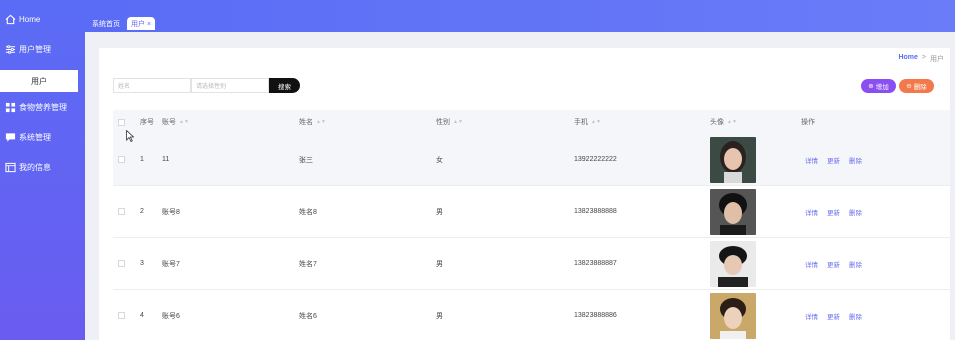 Image resolution: width=955 pixels, height=340 pixels. Describe the element at coordinates (595, 315) in the screenshot. I see `cell-phone: 13823888886` at that location.